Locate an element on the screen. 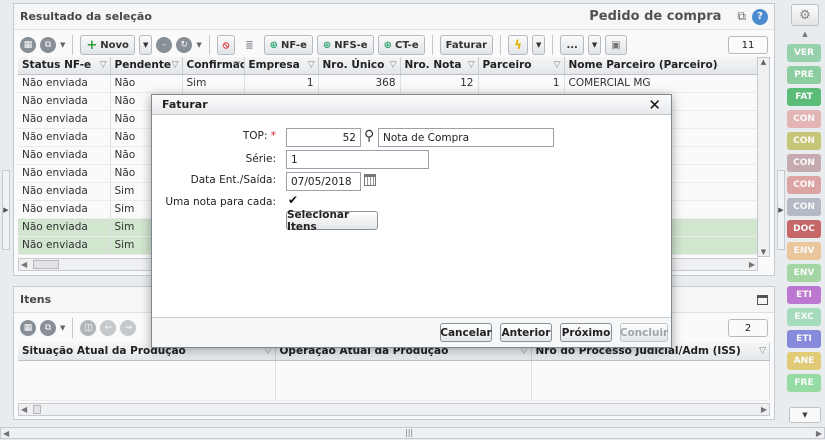 The image size is (825, 440). cancel-button: Cancelar is located at coordinates (466, 332).